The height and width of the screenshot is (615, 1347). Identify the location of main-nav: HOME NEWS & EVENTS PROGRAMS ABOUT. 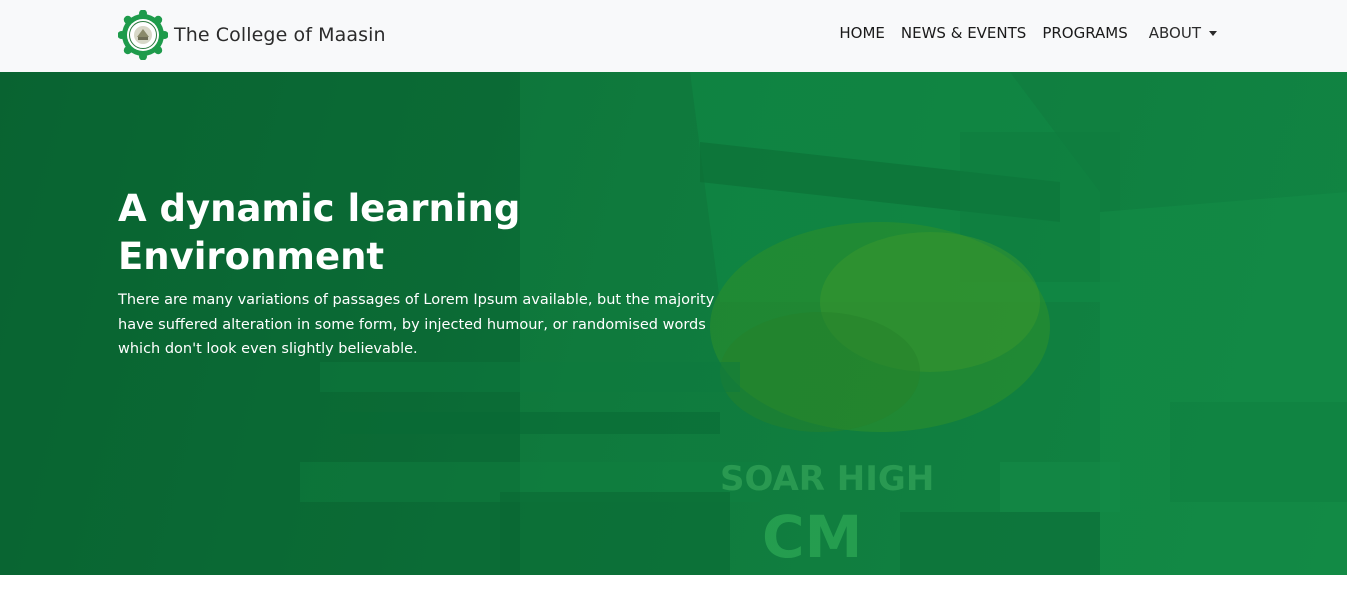
(1020, 33).